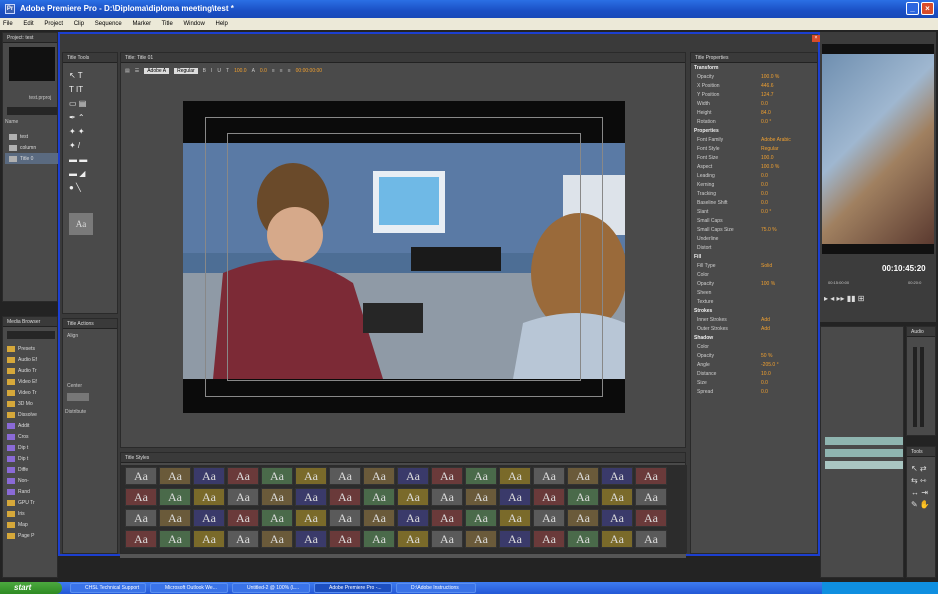 The image size is (938, 594). What do you see at coordinates (31, 370) in the screenshot?
I see `effects-tree-item: Audio Tr` at bounding box center [31, 370].